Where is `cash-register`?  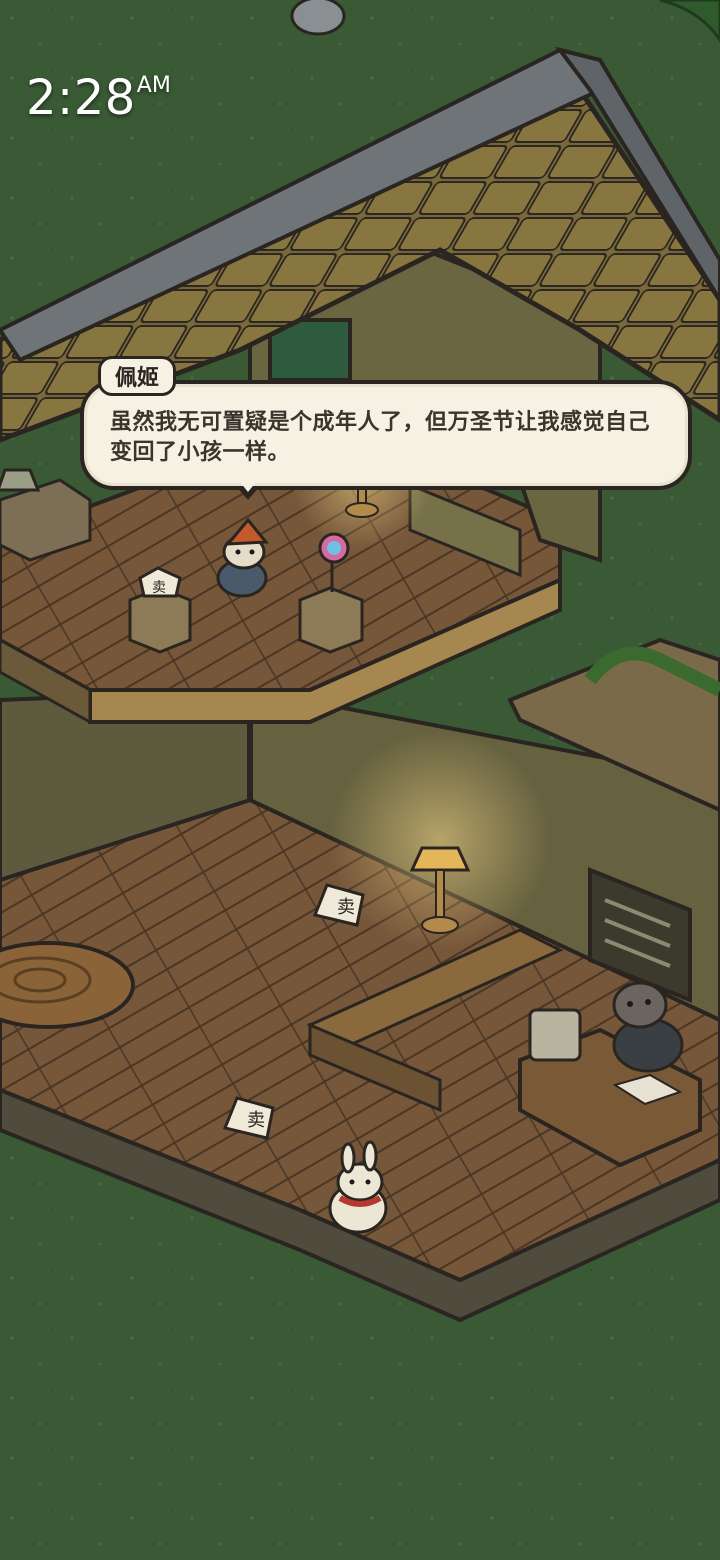 cash-register is located at coordinates (555, 1035).